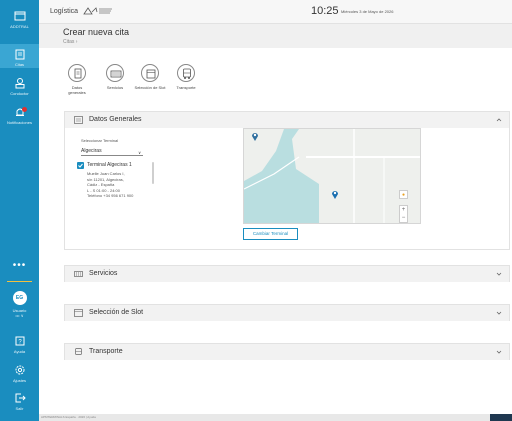 This screenshot has height=421, width=512. I want to click on terminal-checkbox, so click(80, 165).